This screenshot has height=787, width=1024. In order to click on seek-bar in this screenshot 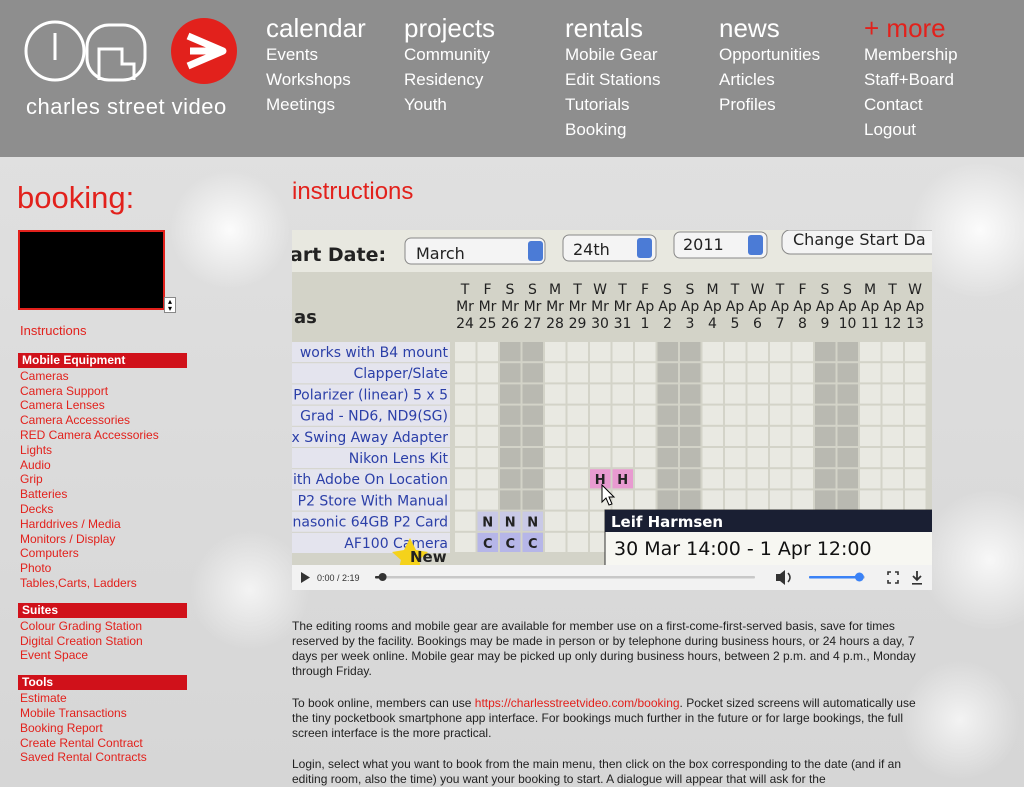, I will do `click(565, 577)`.